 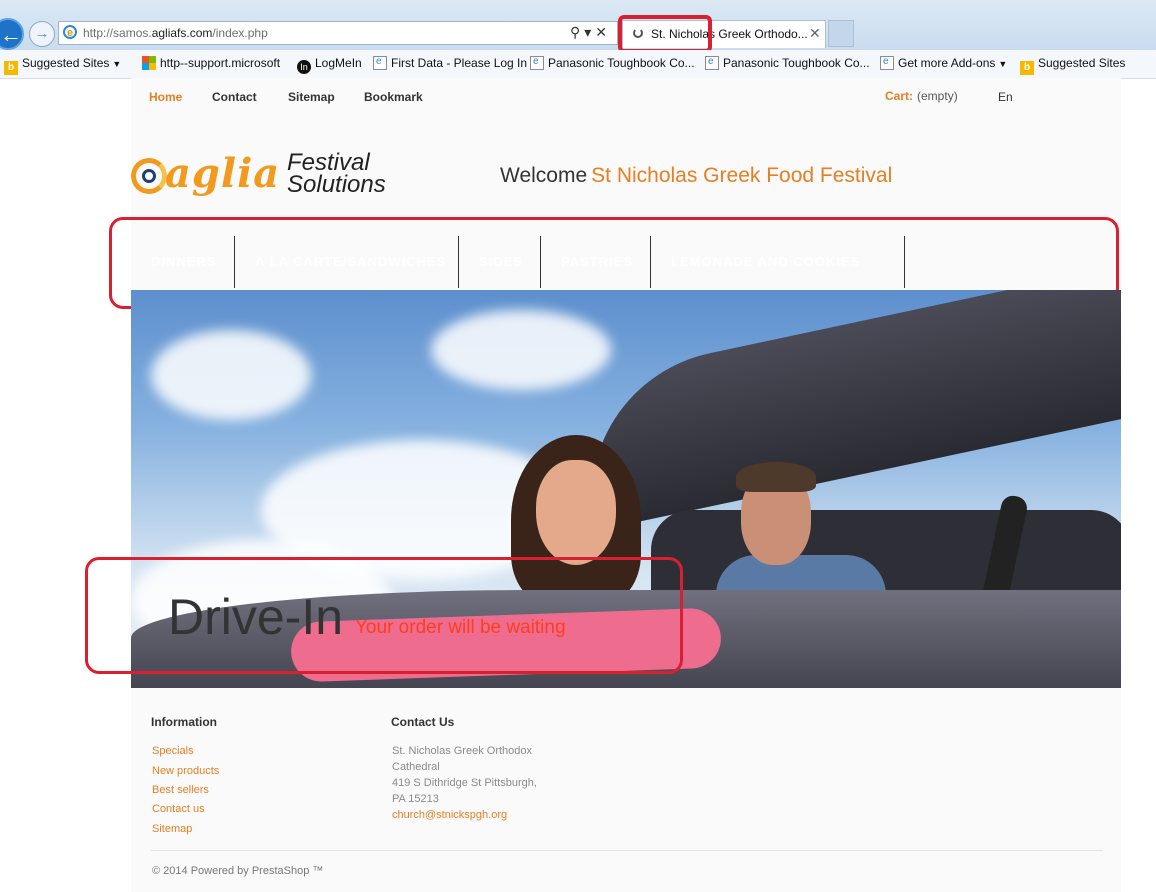 I want to click on cart-summary: Cart: (empty), so click(x=921, y=96).